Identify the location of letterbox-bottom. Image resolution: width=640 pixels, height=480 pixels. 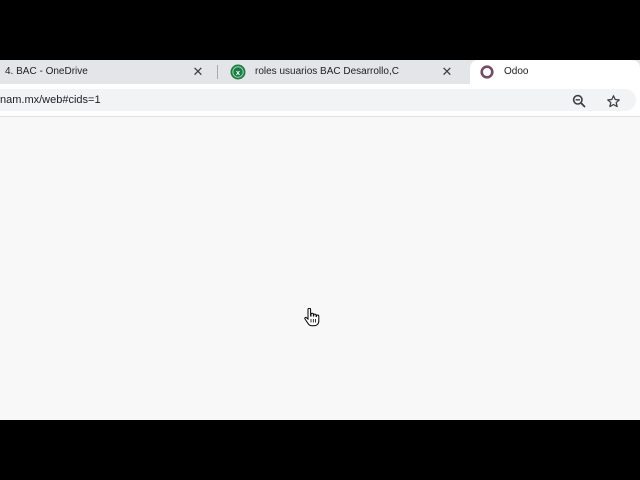
(320, 450).